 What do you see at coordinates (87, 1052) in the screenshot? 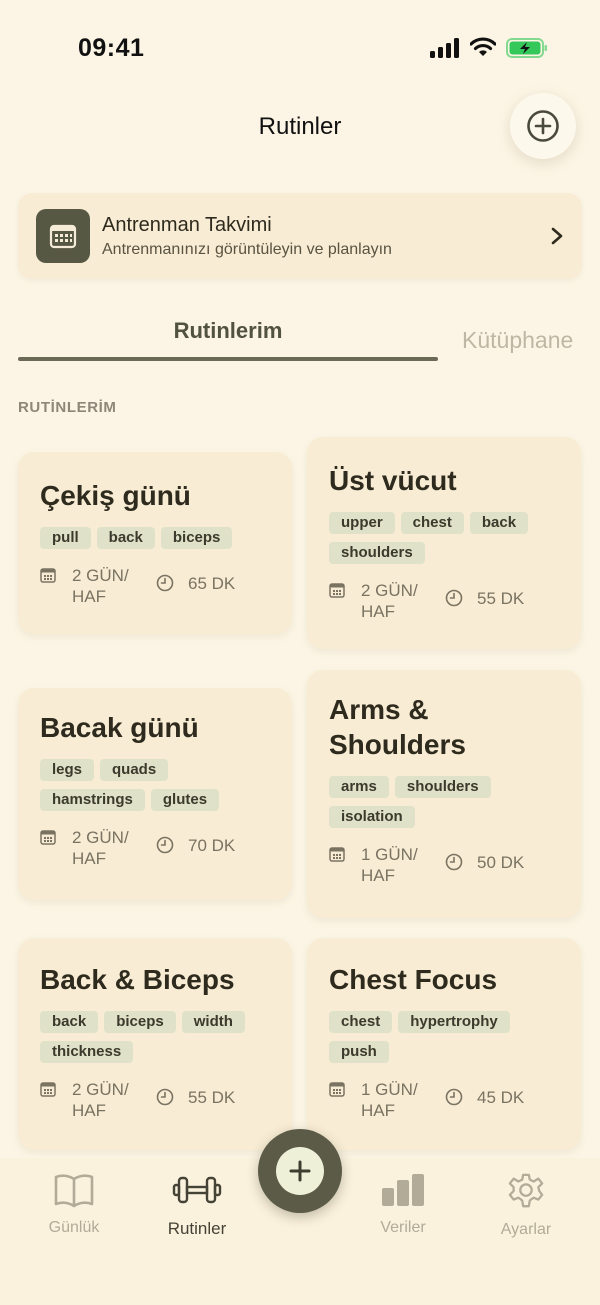
I see `tag: thickness` at bounding box center [87, 1052].